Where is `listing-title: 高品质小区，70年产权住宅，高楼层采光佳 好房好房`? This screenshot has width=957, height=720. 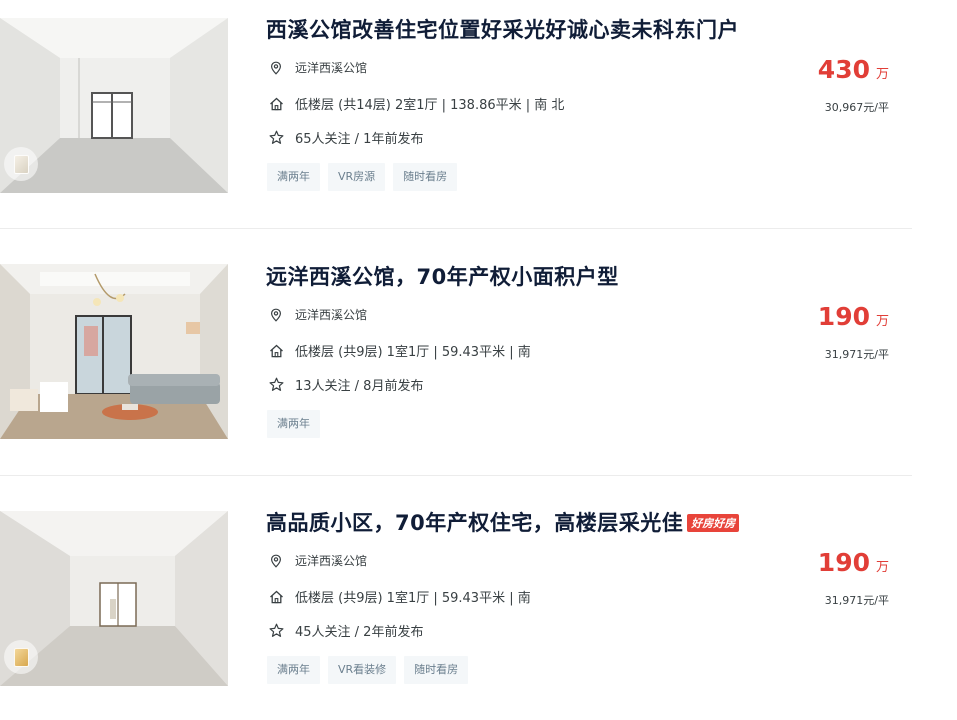
listing-title: 高品质小区，70年产权住宅，高楼层采光佳 好房好房 is located at coordinates (503, 522).